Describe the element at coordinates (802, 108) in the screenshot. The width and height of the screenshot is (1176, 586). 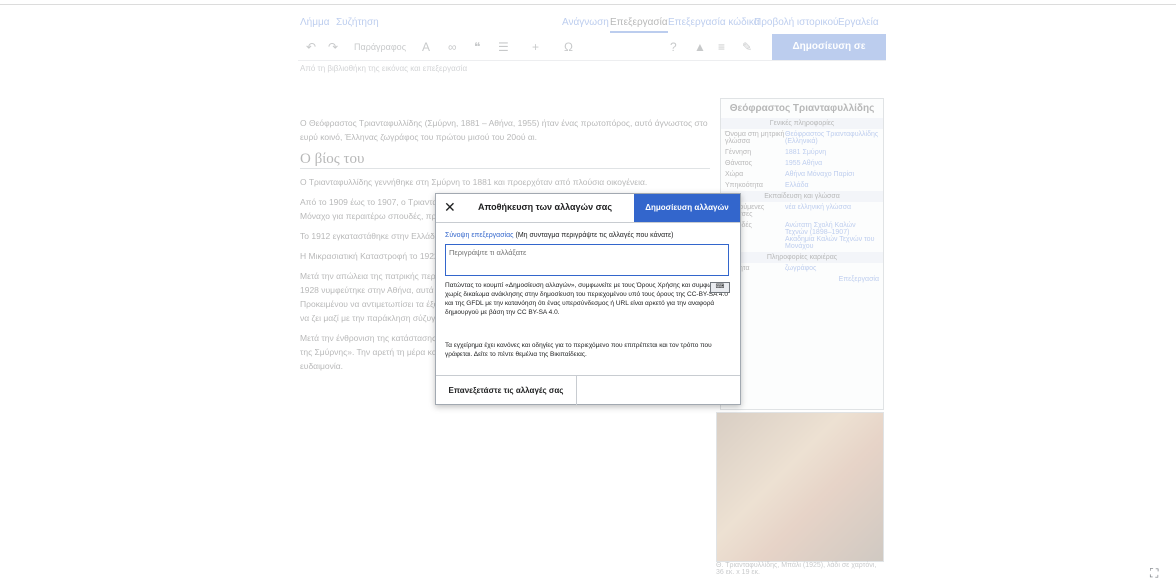
I see `infobox-title: Θεόφραστος Τριανταφυλλίδης` at that location.